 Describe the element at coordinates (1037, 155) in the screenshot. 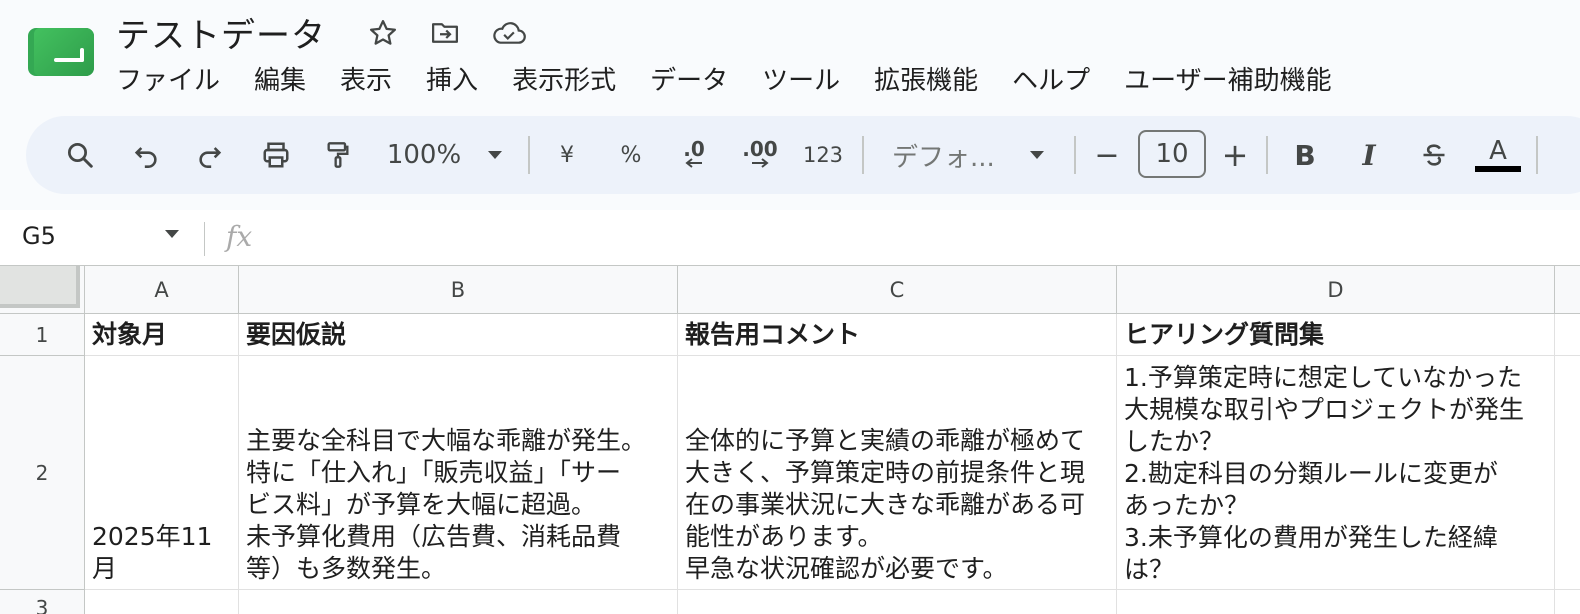

I see `font-dropdown-icon` at that location.